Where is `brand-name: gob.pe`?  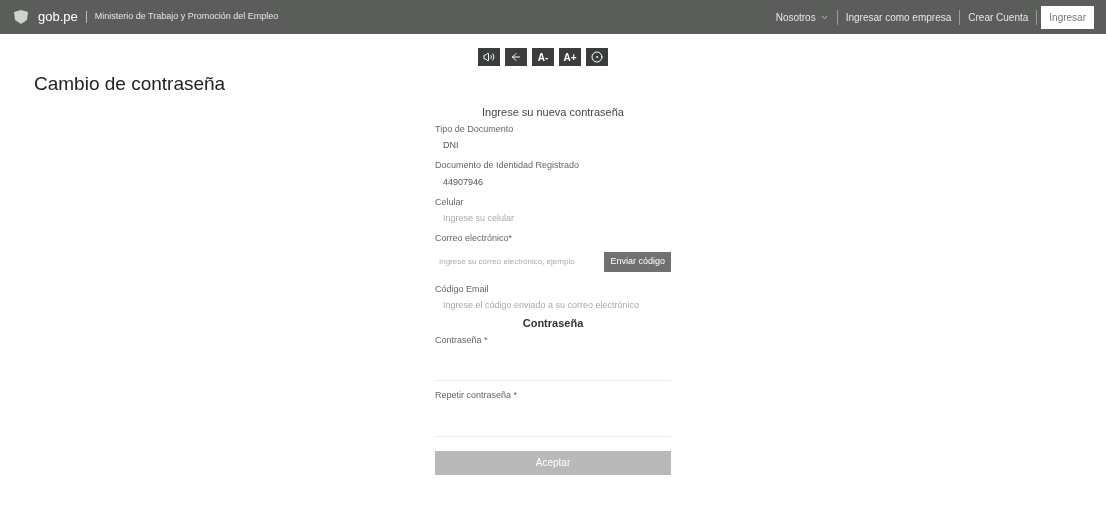
brand-name: gob.pe is located at coordinates (58, 17).